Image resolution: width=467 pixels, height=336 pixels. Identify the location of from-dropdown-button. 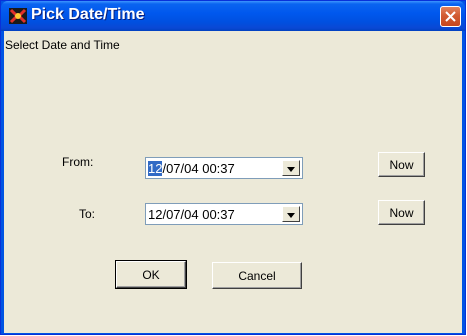
(291, 168).